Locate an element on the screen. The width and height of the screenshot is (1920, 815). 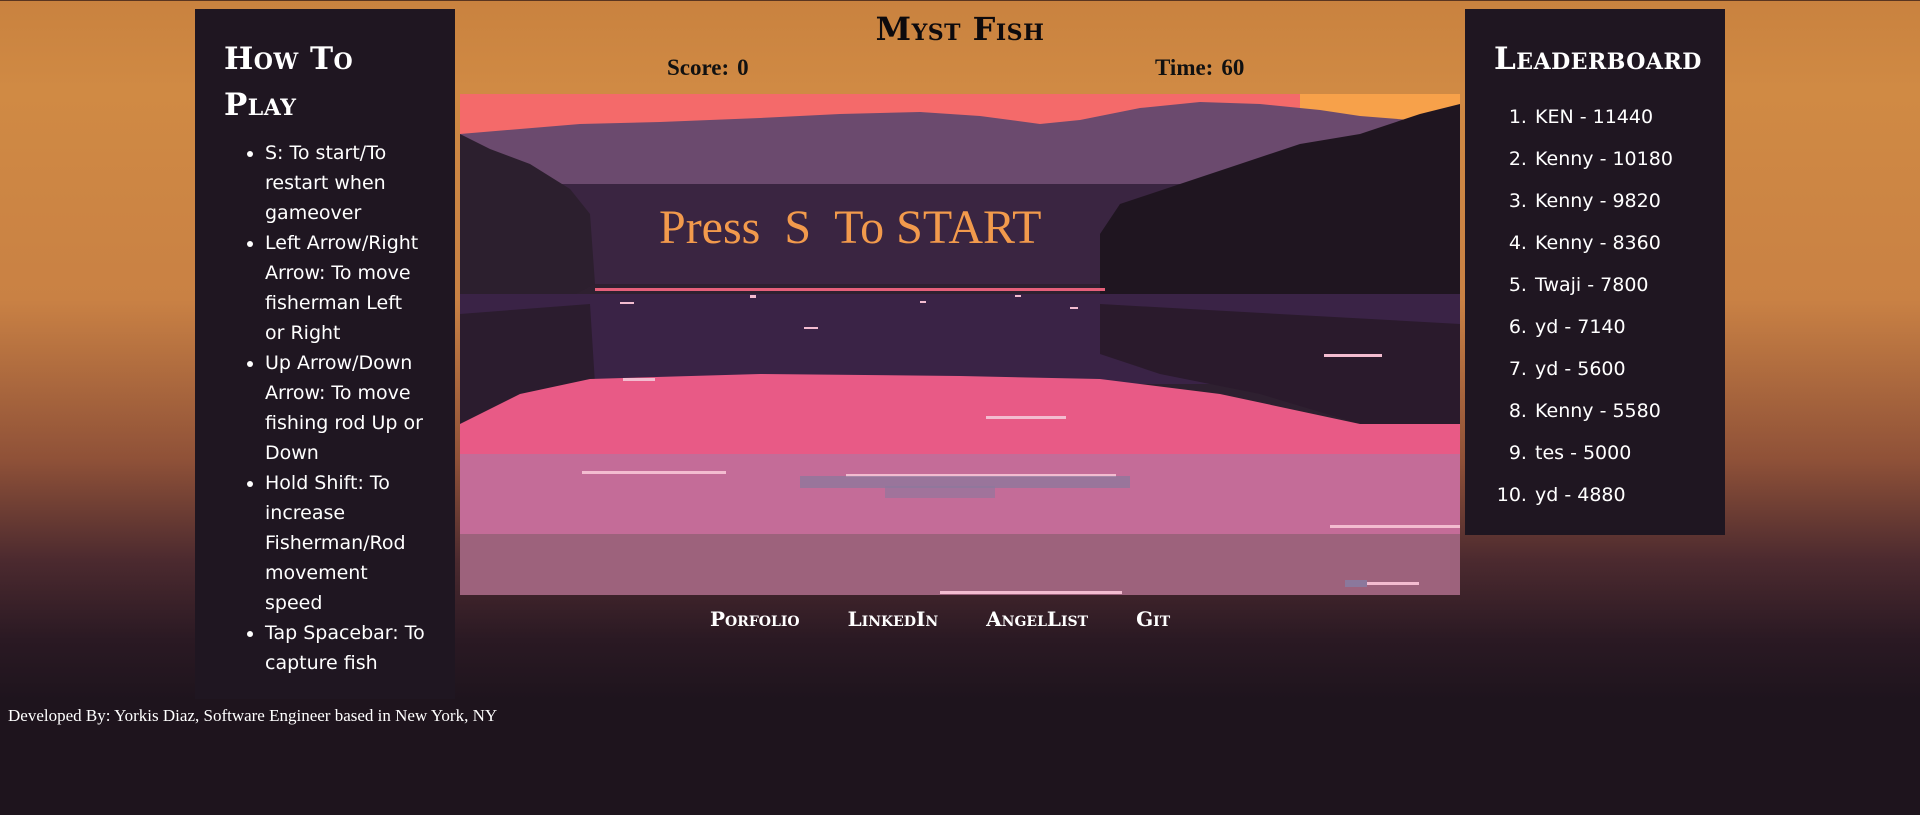
angellist-link: AngelList is located at coordinates (1037, 619).